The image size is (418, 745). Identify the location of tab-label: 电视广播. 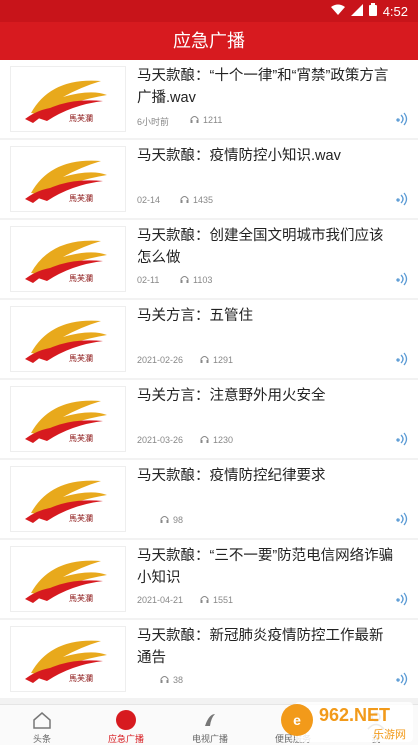
(209, 739).